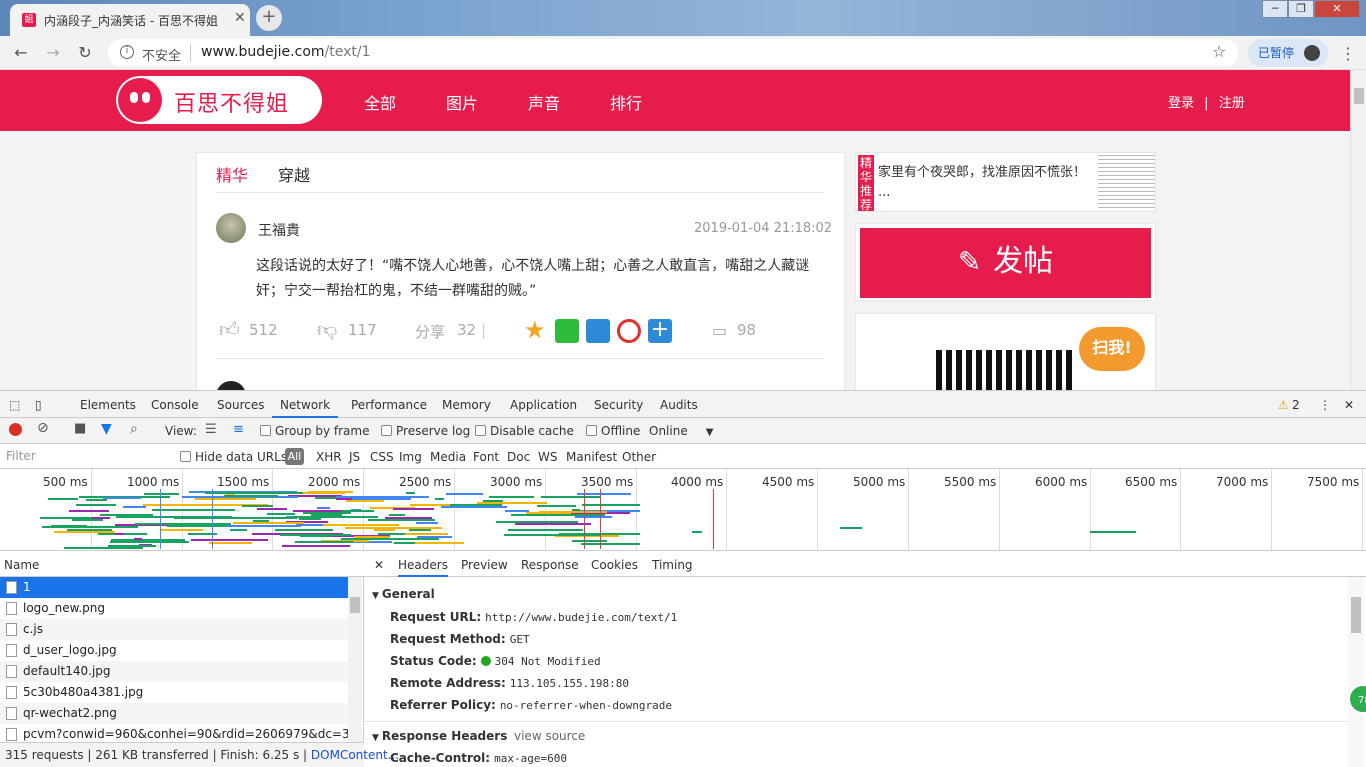 This screenshot has width=1366, height=767. Describe the element at coordinates (38, 405) in the screenshot. I see `device-toolbar-icon: ▯` at that location.